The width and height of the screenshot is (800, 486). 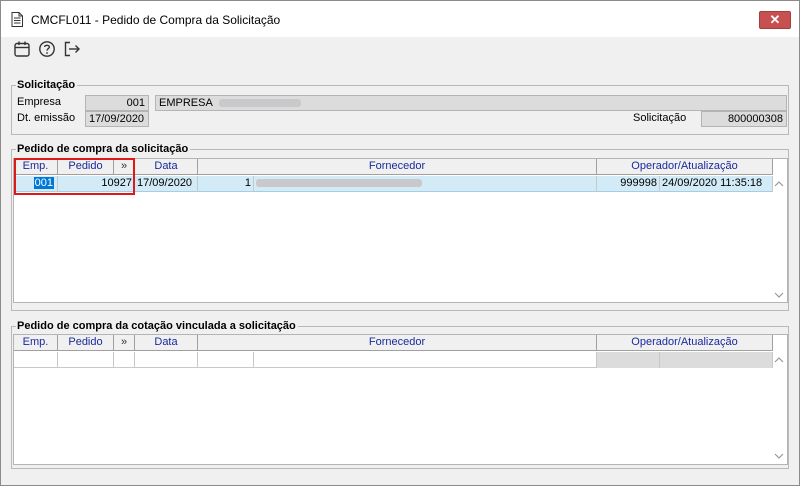 I want to click on empresa-label: Empresa, so click(x=39, y=102).